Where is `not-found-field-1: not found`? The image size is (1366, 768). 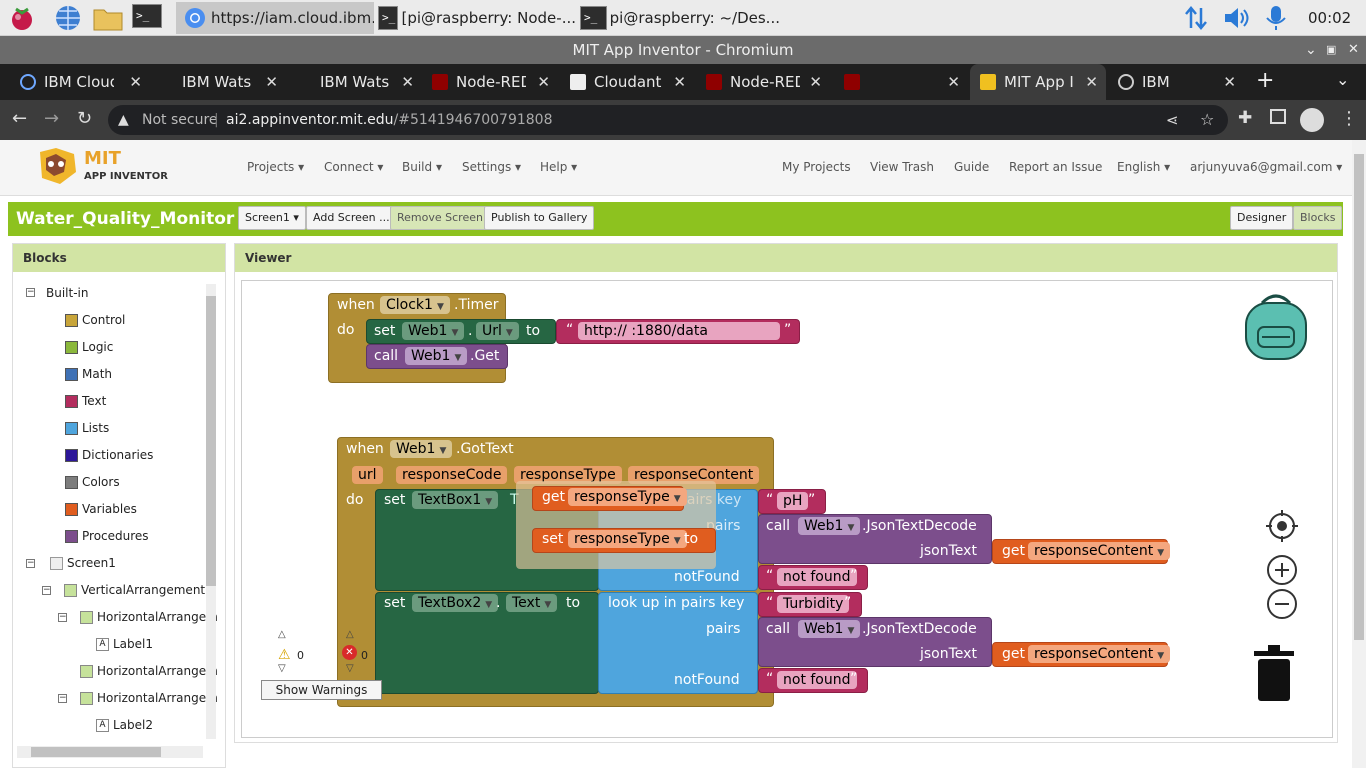
not-found-field-1: not found is located at coordinates (817, 577).